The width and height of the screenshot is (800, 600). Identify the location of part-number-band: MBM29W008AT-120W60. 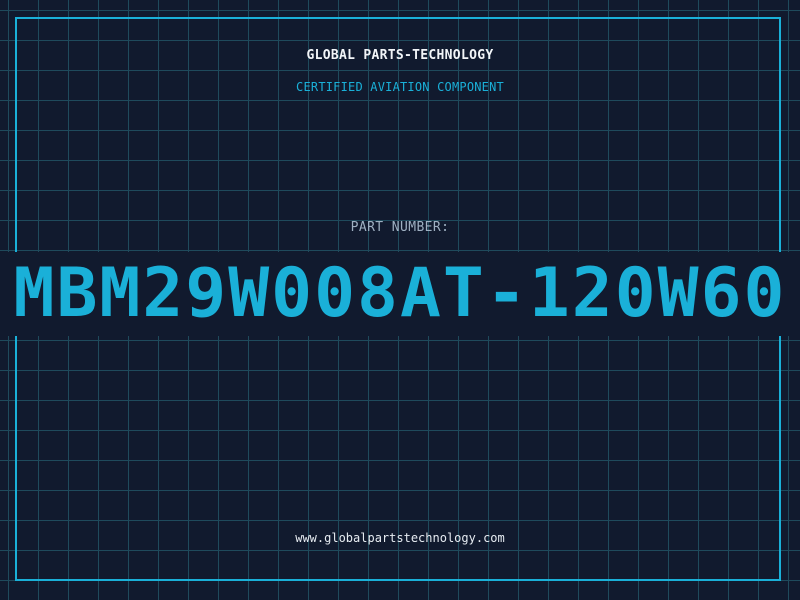
(400, 294).